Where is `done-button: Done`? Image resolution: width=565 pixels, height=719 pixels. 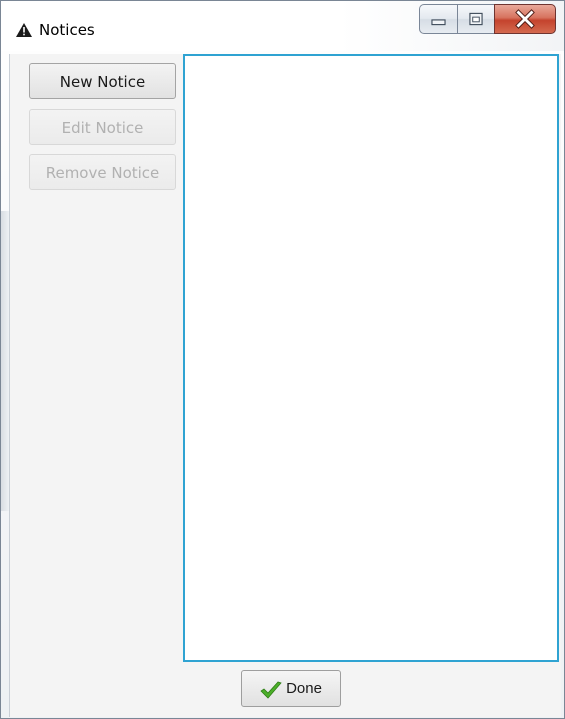 done-button: Done is located at coordinates (291, 688).